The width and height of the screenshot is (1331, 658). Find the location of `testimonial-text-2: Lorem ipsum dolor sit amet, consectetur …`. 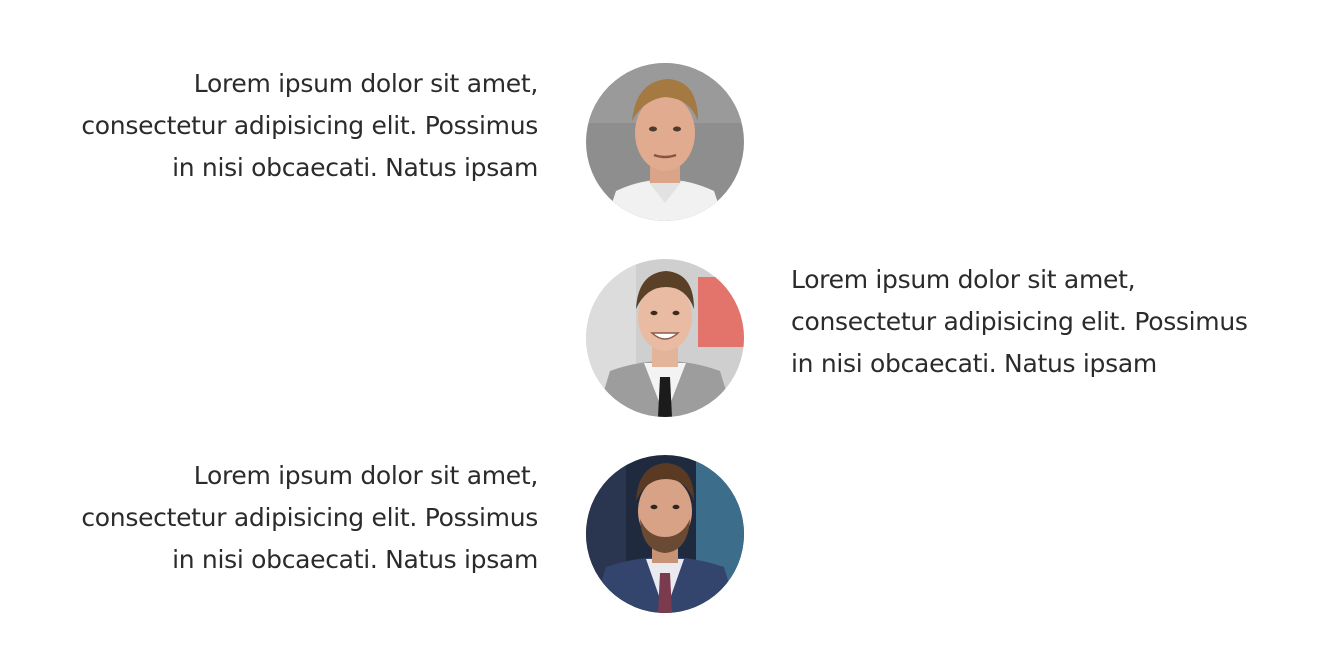

testimonial-text-2: Lorem ipsum dolor sit amet, consectetur … is located at coordinates (1041, 322).